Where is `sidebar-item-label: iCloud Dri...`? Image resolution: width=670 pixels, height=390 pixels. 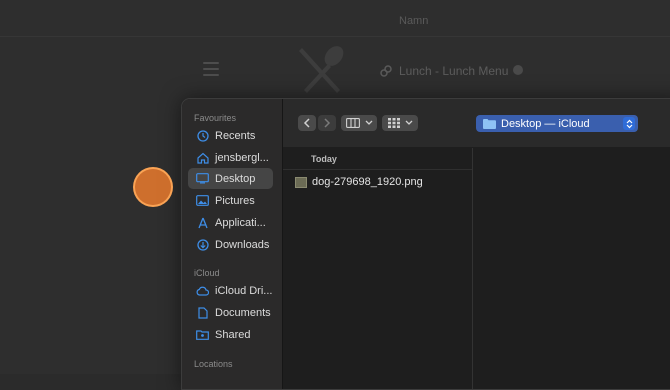
sidebar-item-label: iCloud Dri... is located at coordinates (244, 290).